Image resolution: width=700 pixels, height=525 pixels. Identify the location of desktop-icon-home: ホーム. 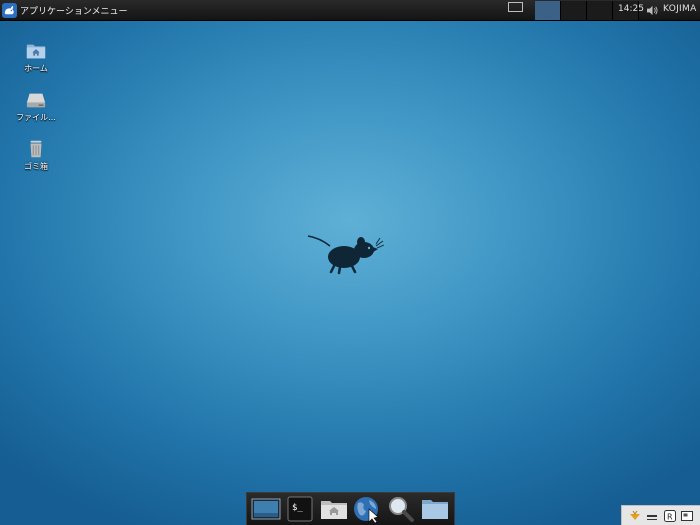
(36, 57).